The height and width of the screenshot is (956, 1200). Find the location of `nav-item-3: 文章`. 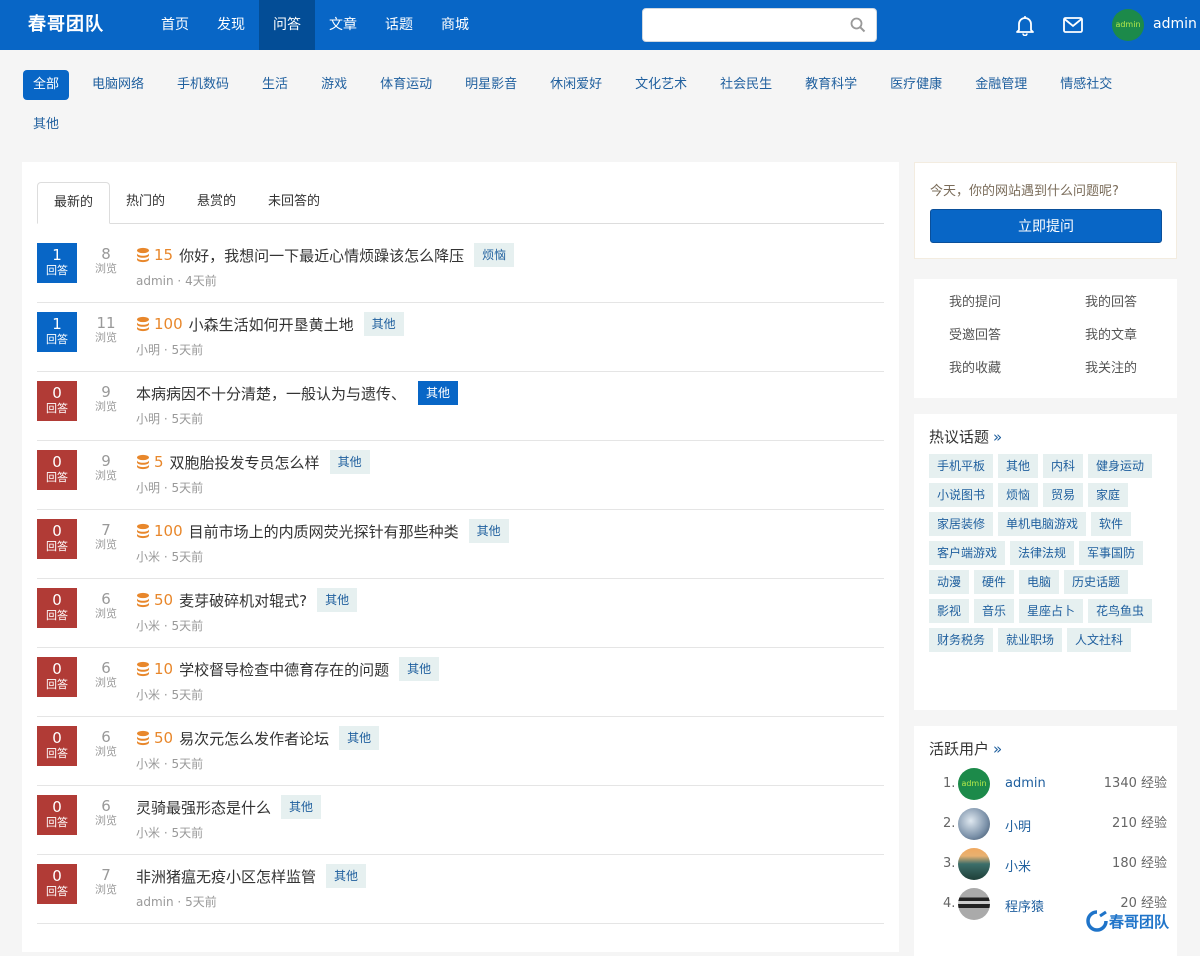

nav-item-3: 文章 is located at coordinates (343, 25).